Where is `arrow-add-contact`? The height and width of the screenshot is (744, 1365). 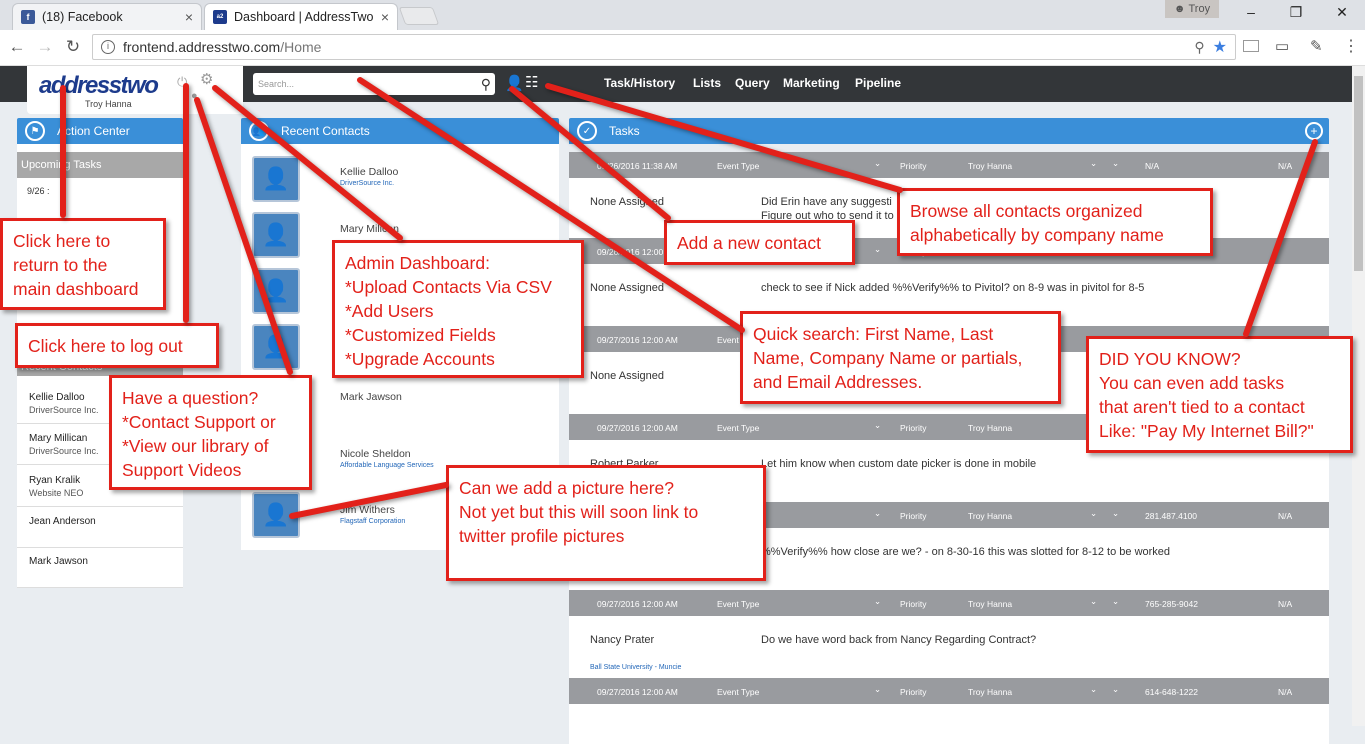
arrow-add-contact is located at coordinates (590, 153).